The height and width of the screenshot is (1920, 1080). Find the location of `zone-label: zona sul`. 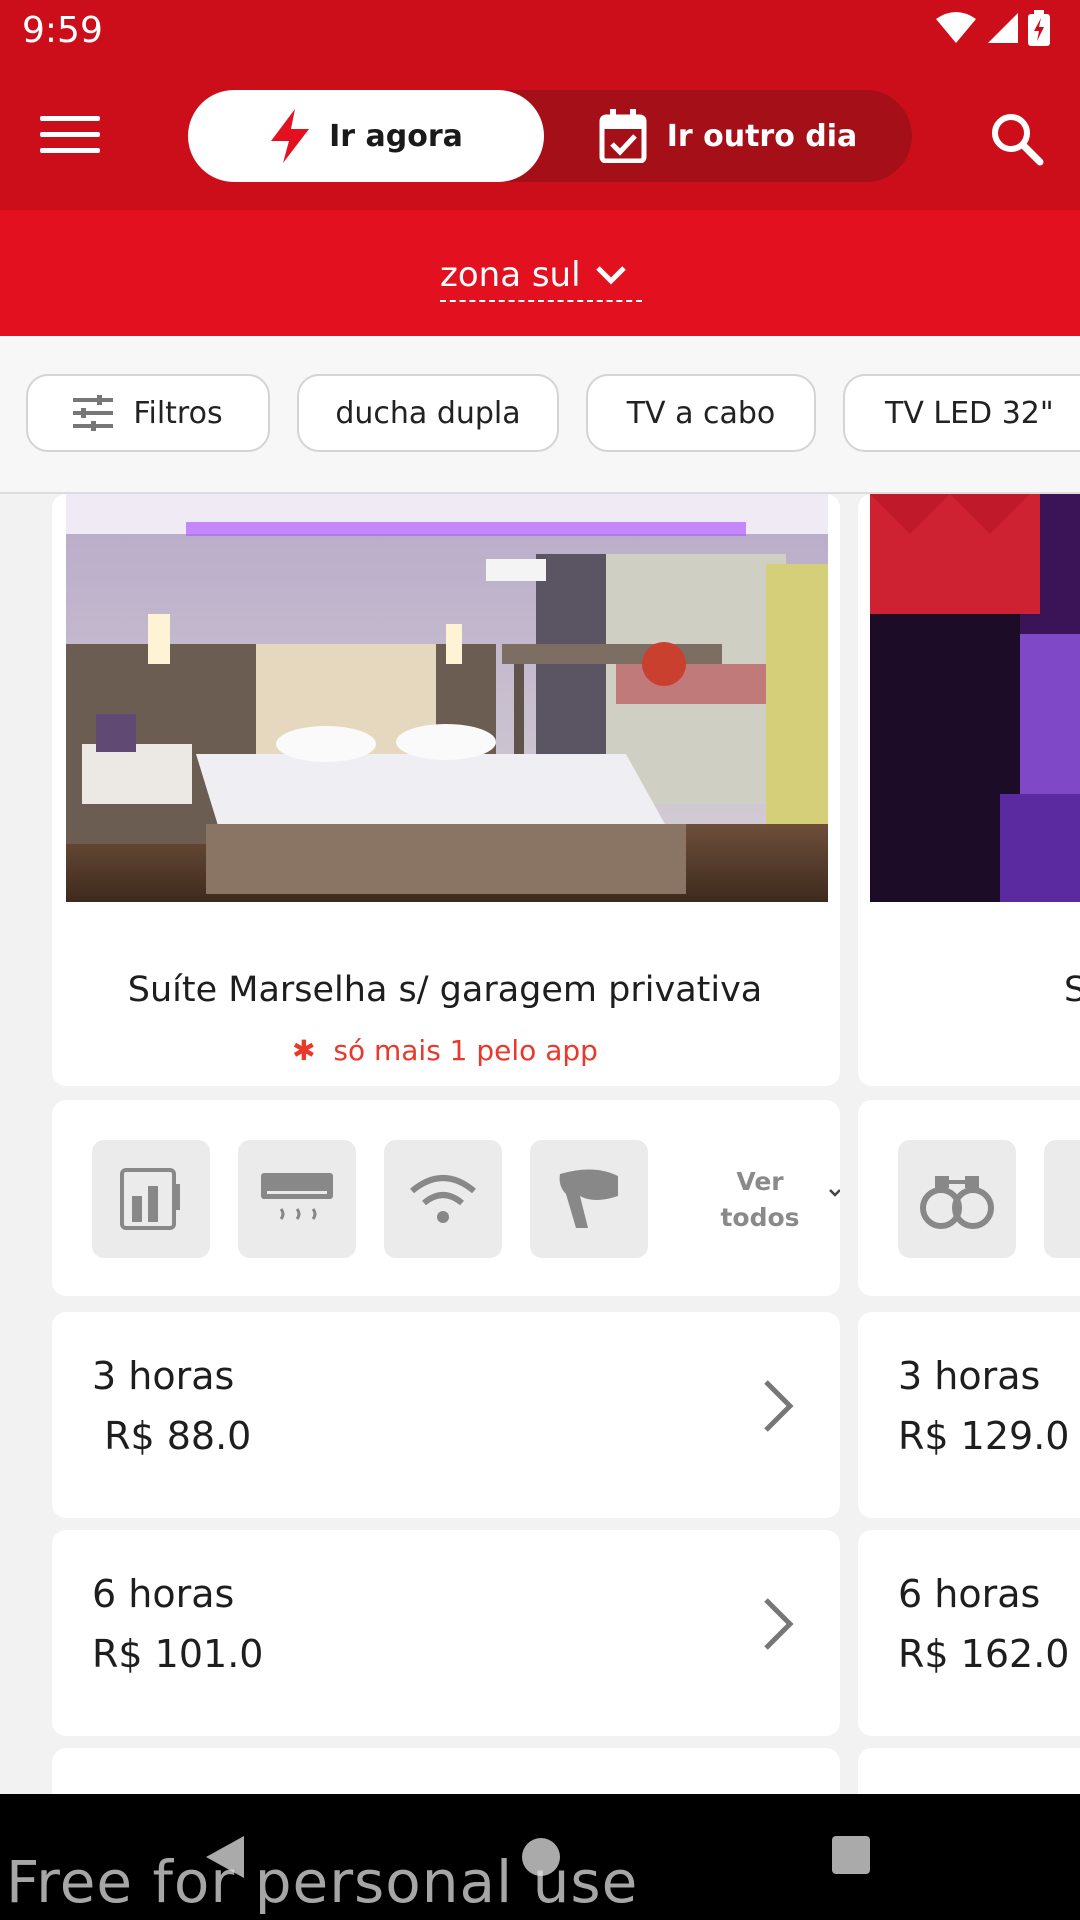

zone-label: zona sul is located at coordinates (510, 275).